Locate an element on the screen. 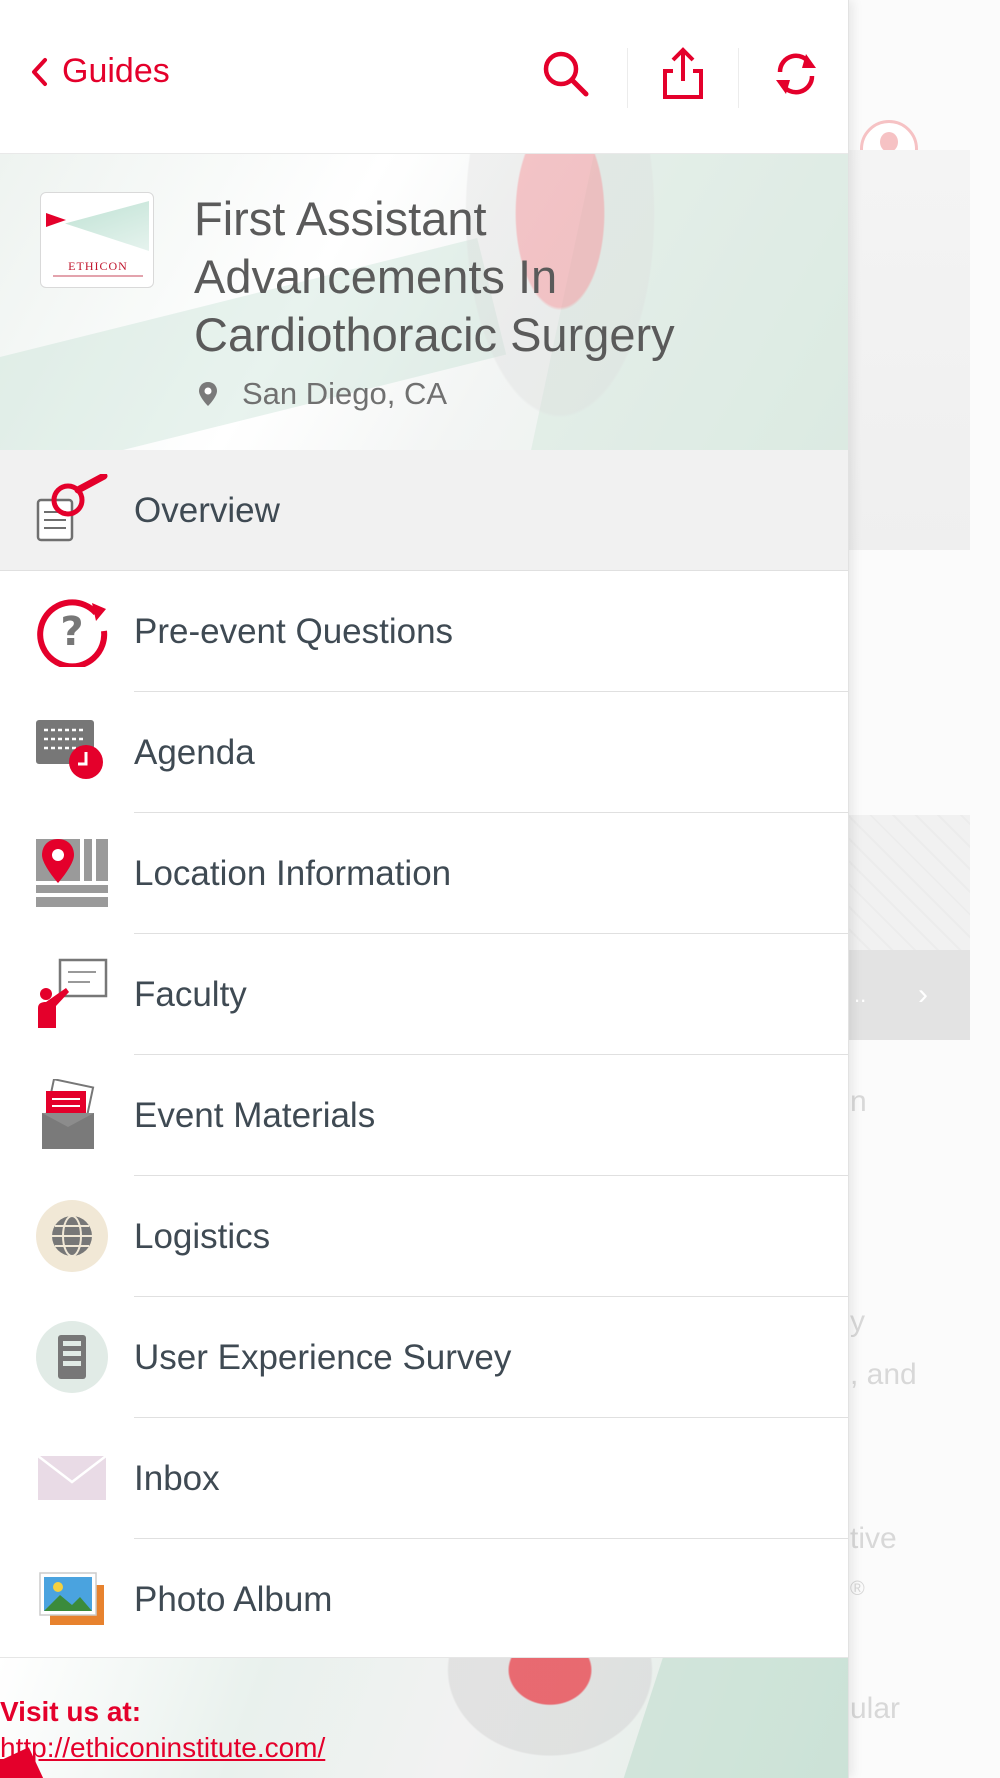 The width and height of the screenshot is (1000, 1778). menu-item-user-experience-survey: User Experience Survey is located at coordinates (424, 1357).